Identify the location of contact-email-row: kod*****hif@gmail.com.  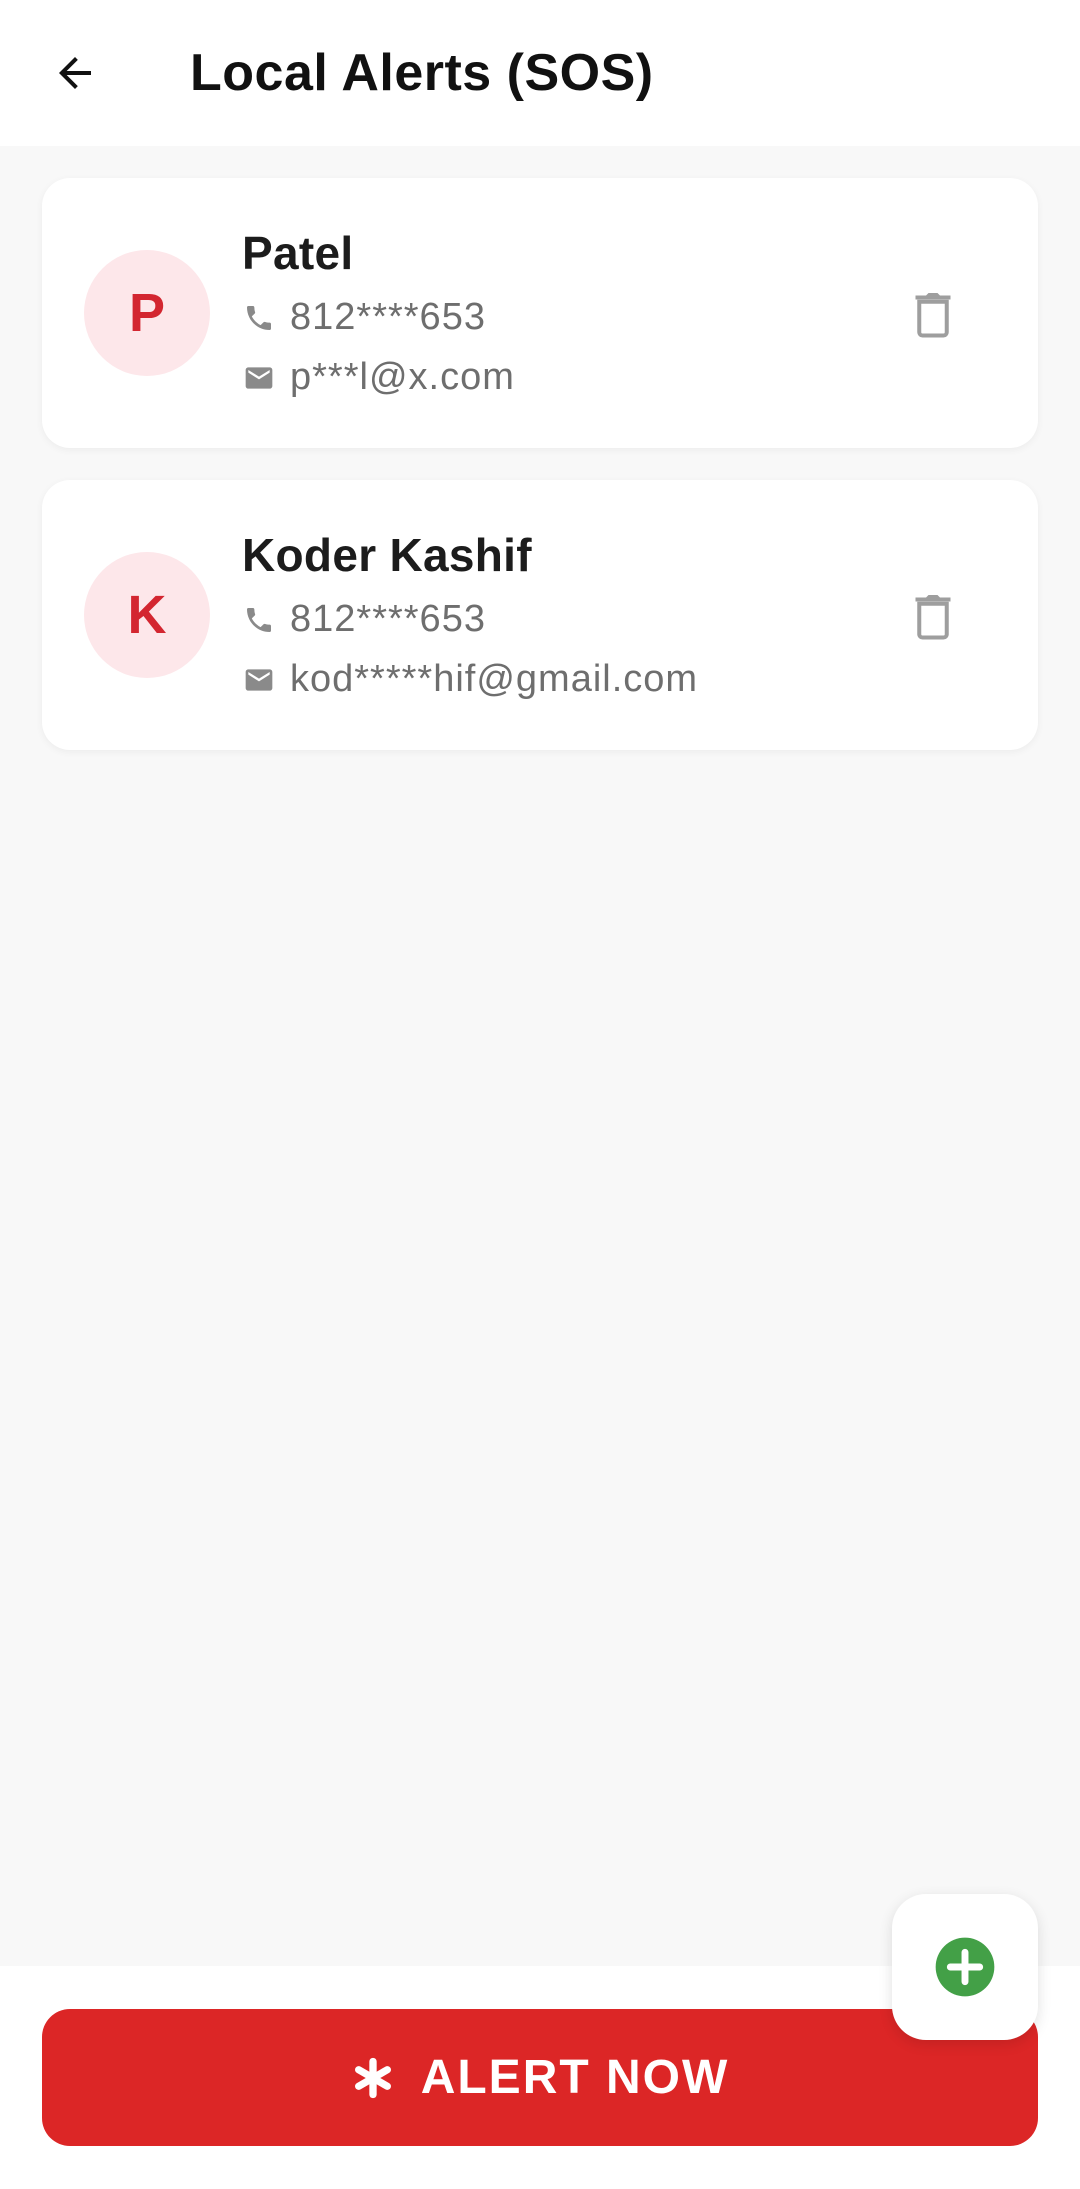
(470, 679).